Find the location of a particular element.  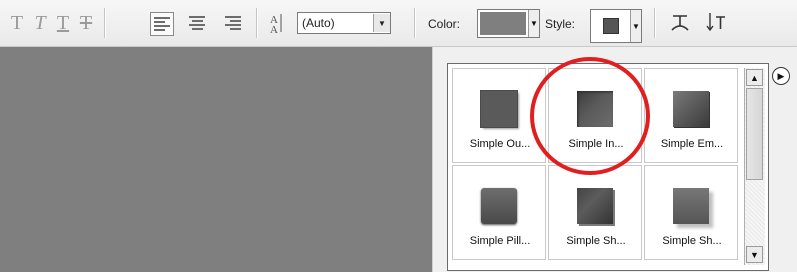

warp-text-icon is located at coordinates (680, 23).